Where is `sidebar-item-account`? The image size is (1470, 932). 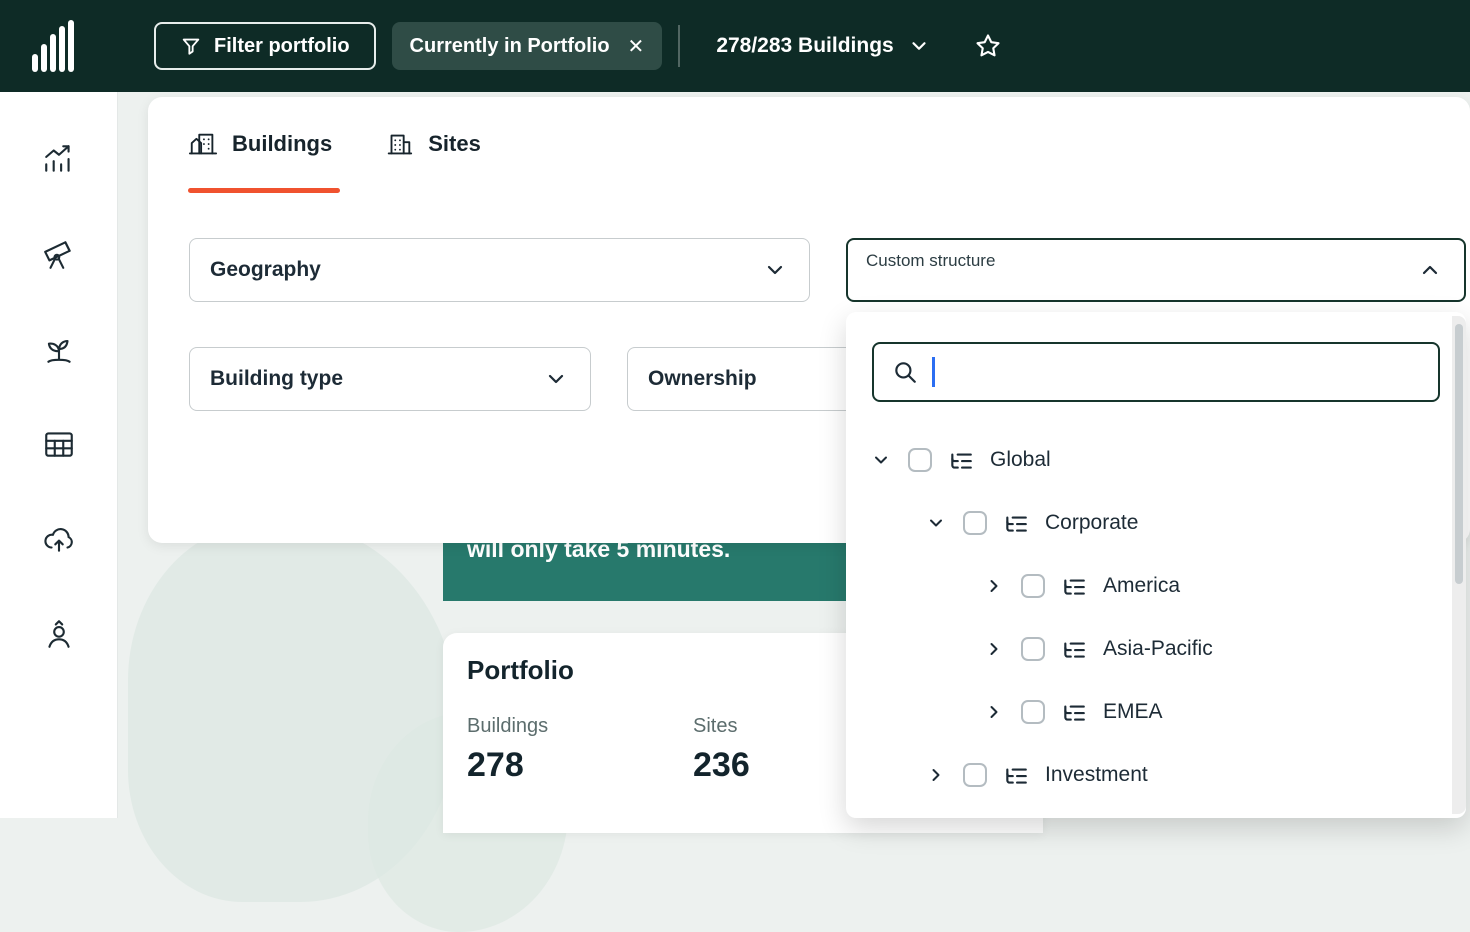
sidebar-item-account is located at coordinates (59, 634).